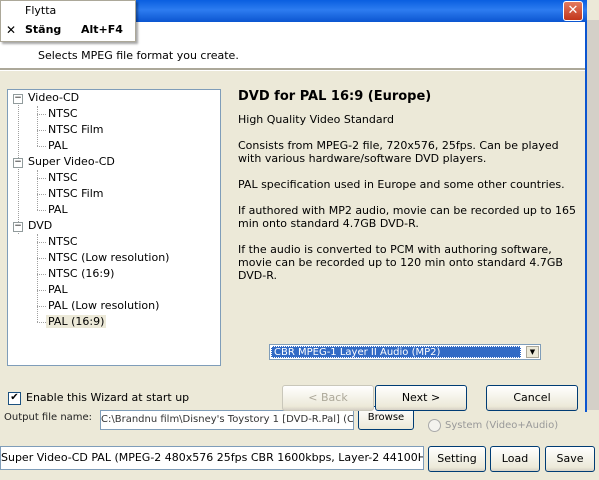 The width and height of the screenshot is (599, 480). What do you see at coordinates (502, 425) in the screenshot?
I see `system-radio-label: System (Video+Audio)` at bounding box center [502, 425].